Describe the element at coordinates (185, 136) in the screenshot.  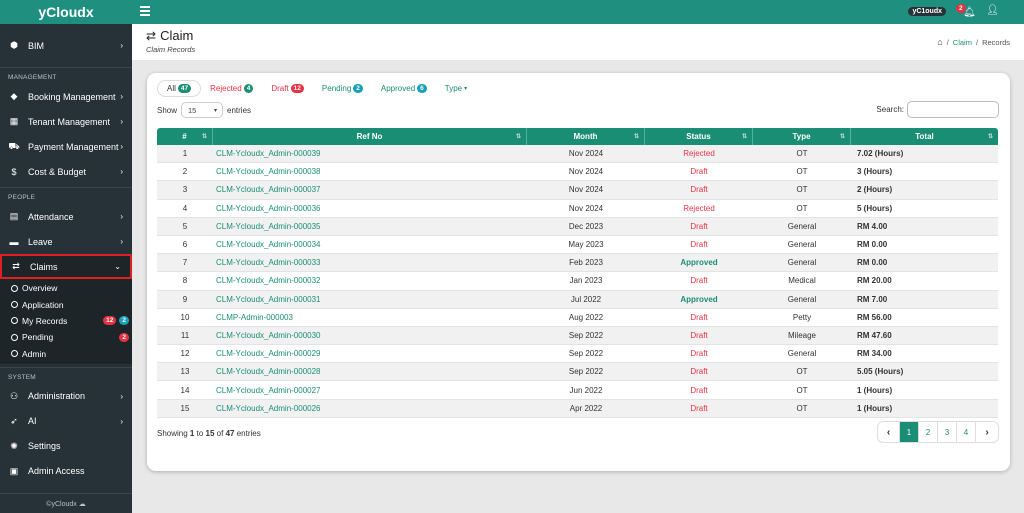
I see `column-header-number: # ⇅` at that location.